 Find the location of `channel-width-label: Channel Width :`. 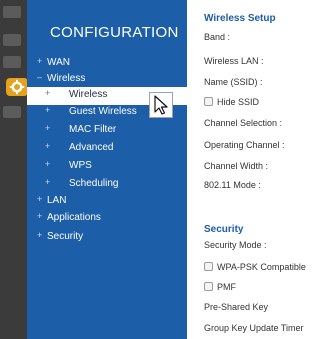

channel-width-label: Channel Width : is located at coordinates (236, 166).